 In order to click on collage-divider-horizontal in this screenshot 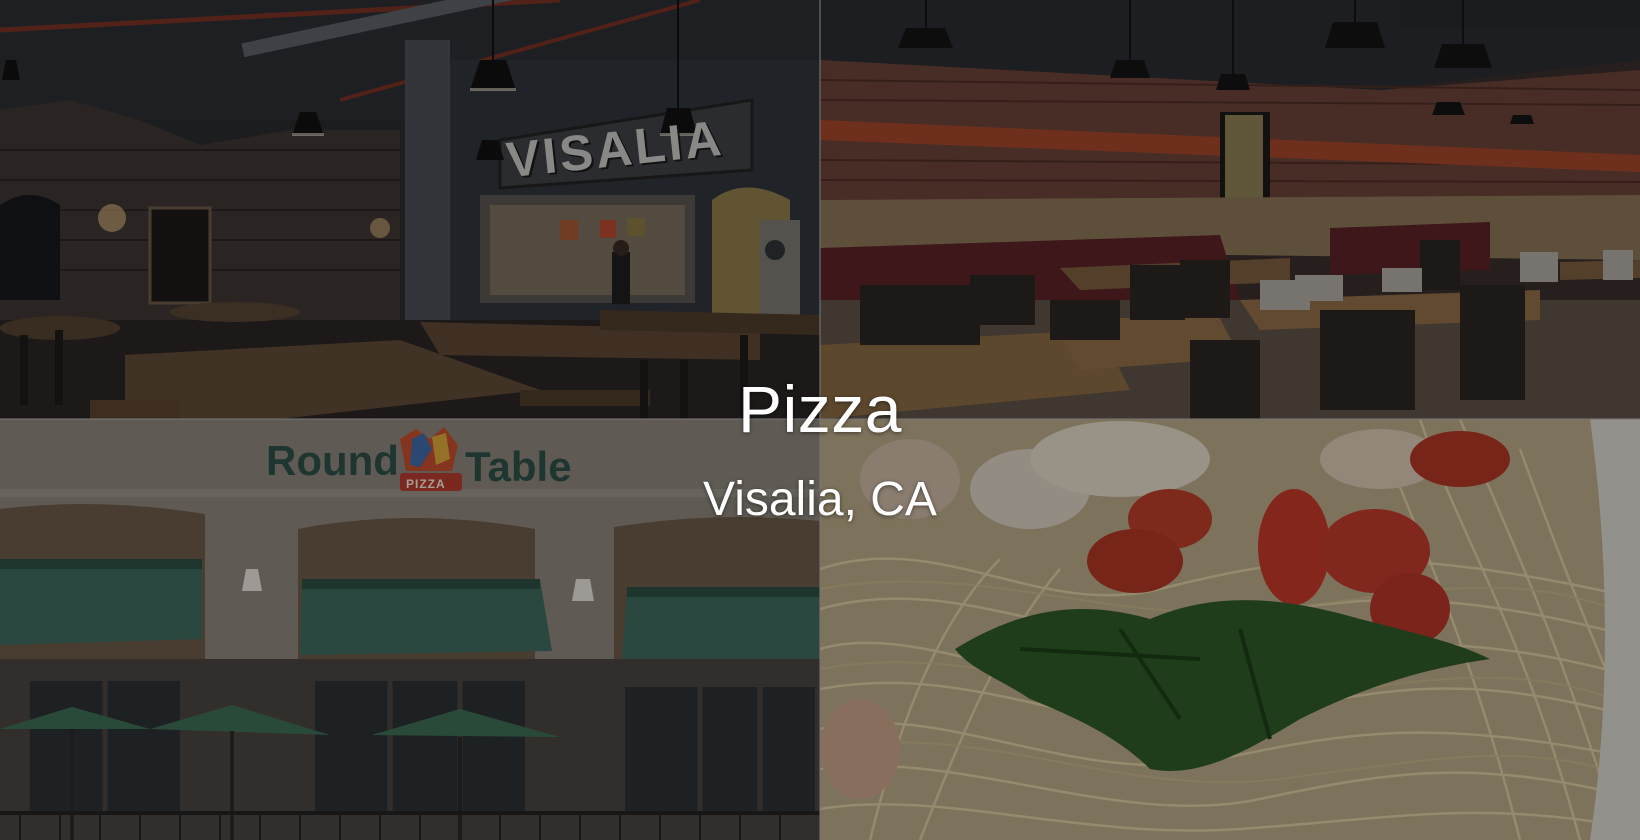, I will do `click(820, 419)`.